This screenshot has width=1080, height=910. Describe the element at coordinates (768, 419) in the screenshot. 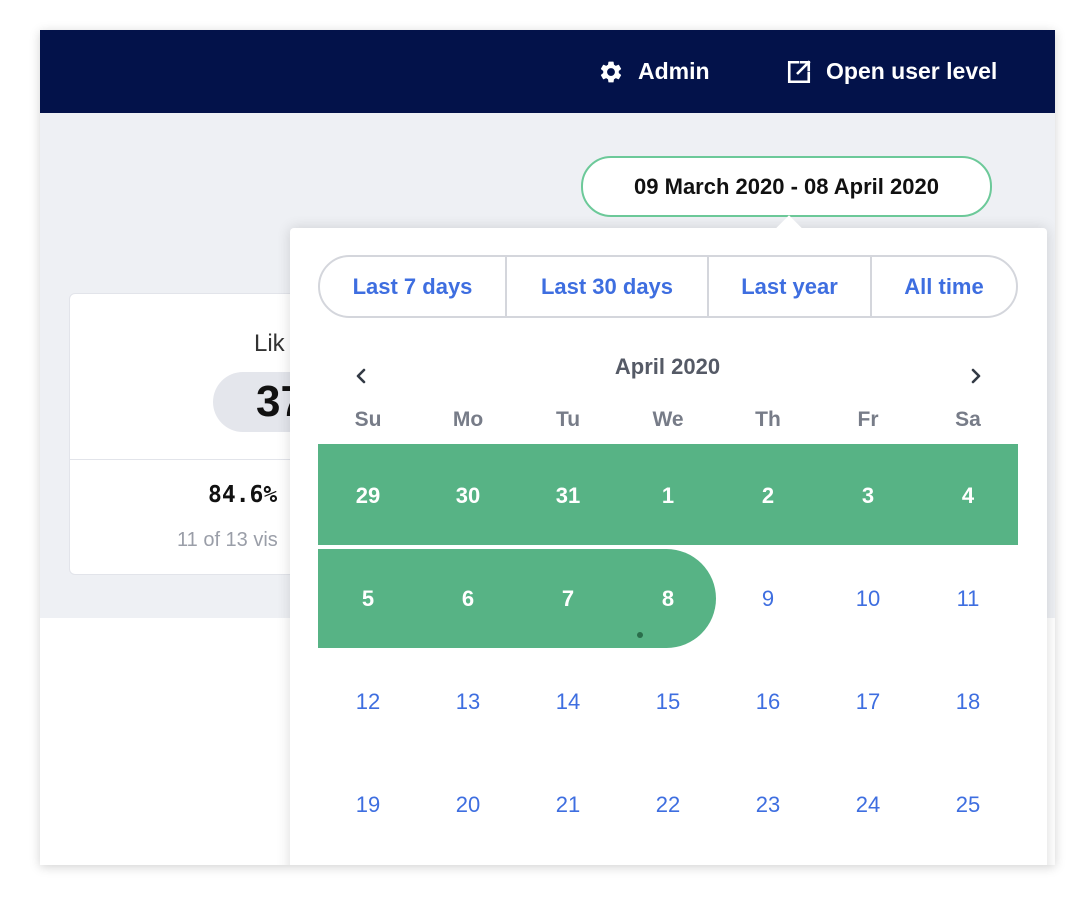

I see `weekday-label: Th` at that location.